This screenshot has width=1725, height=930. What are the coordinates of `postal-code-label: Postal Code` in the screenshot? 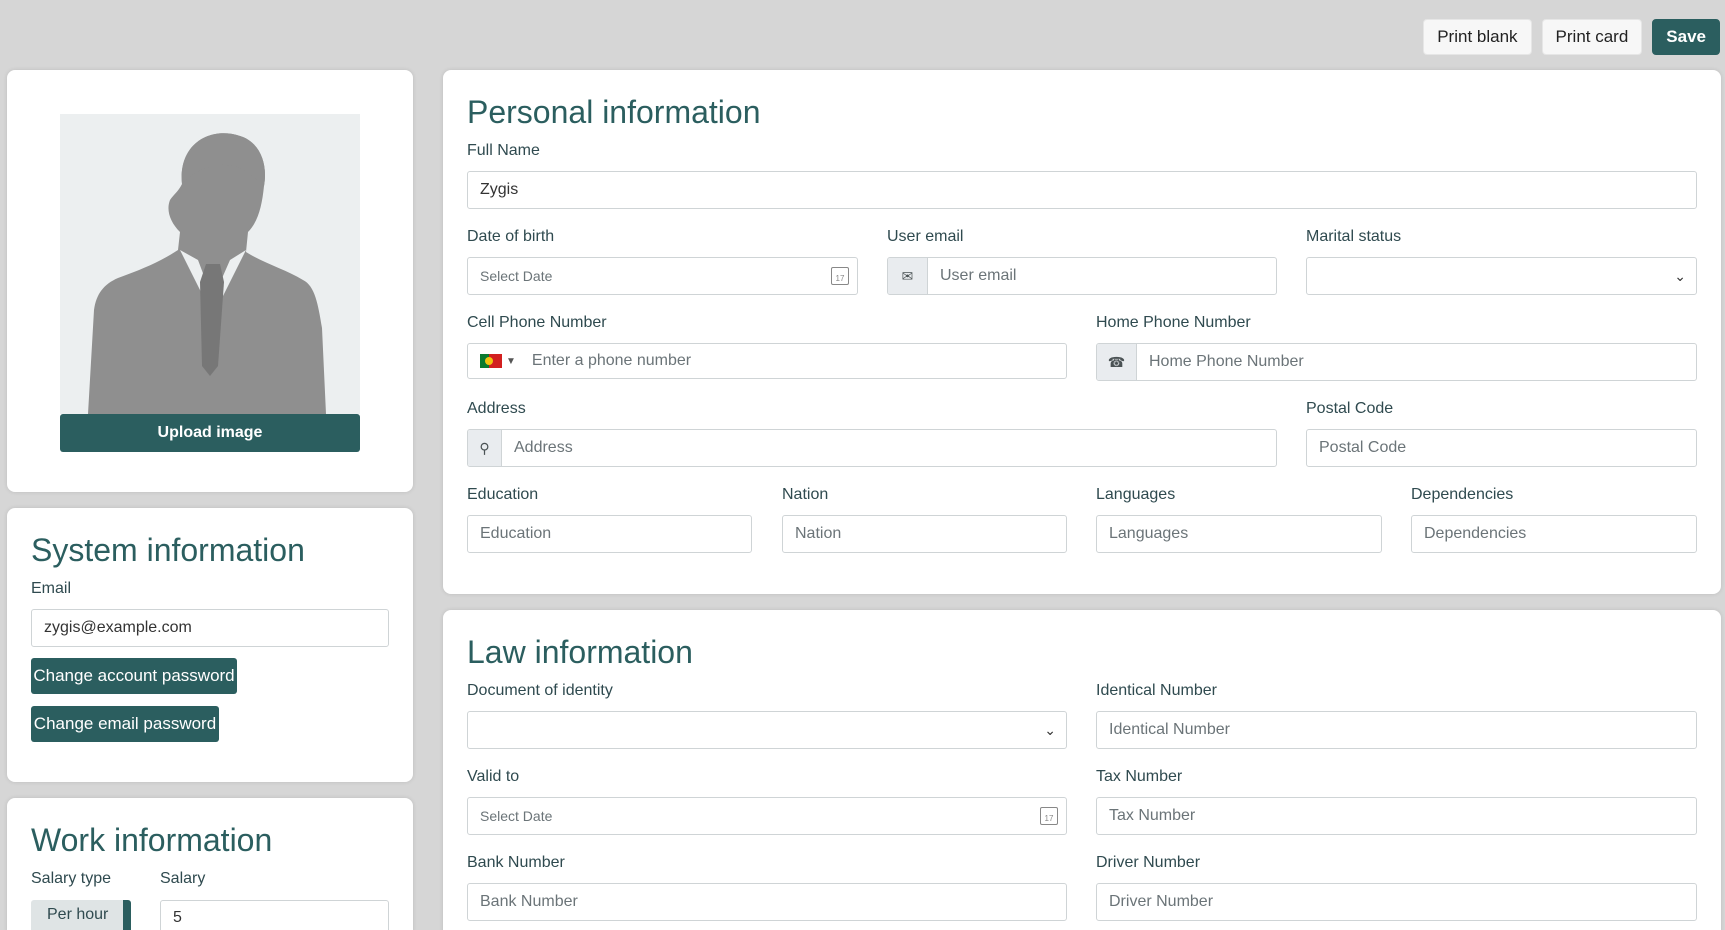 It's located at (1350, 408).